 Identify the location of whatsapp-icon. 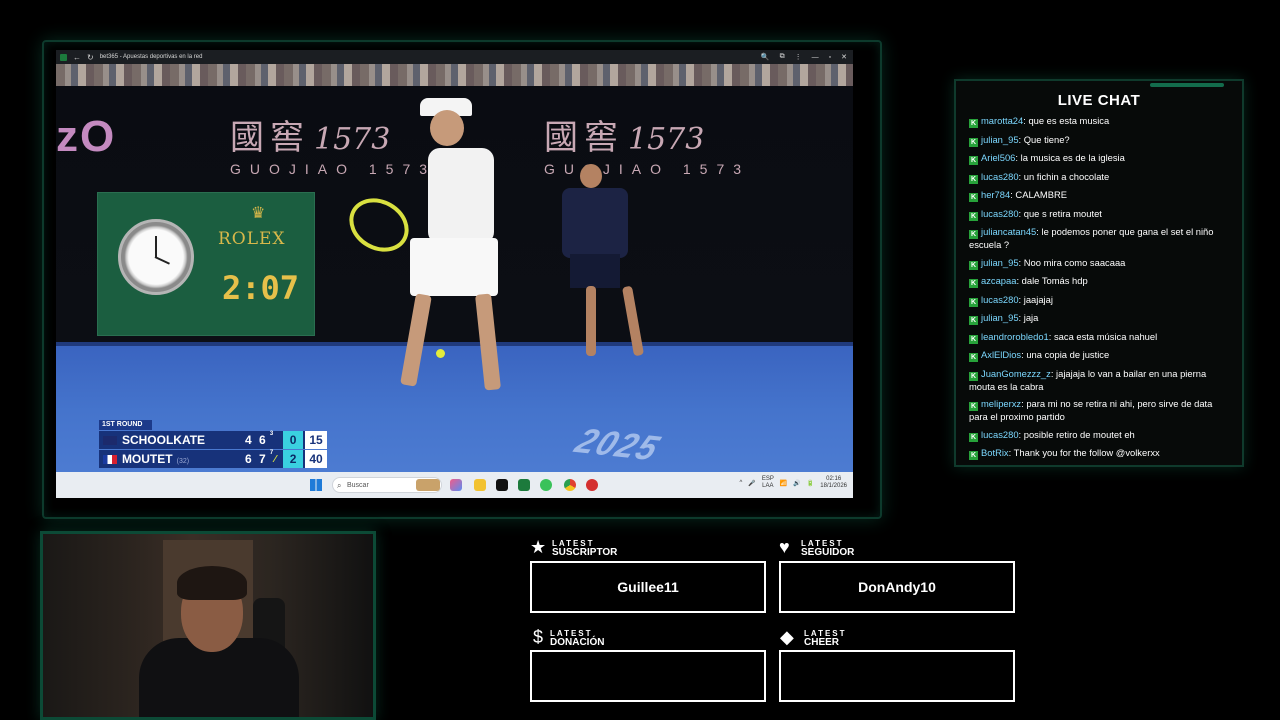
(546, 485).